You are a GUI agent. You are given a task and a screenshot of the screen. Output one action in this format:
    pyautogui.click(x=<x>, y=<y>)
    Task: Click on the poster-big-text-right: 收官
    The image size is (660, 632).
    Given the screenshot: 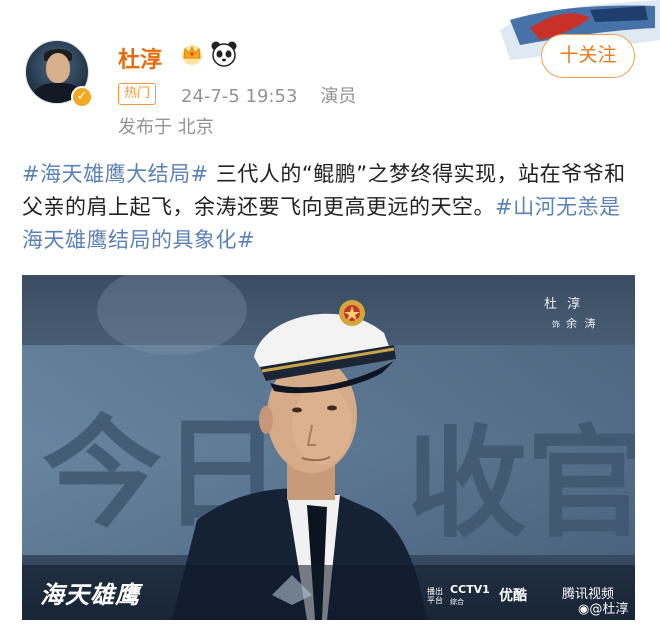 What is the action you would take?
    pyautogui.click(x=521, y=484)
    